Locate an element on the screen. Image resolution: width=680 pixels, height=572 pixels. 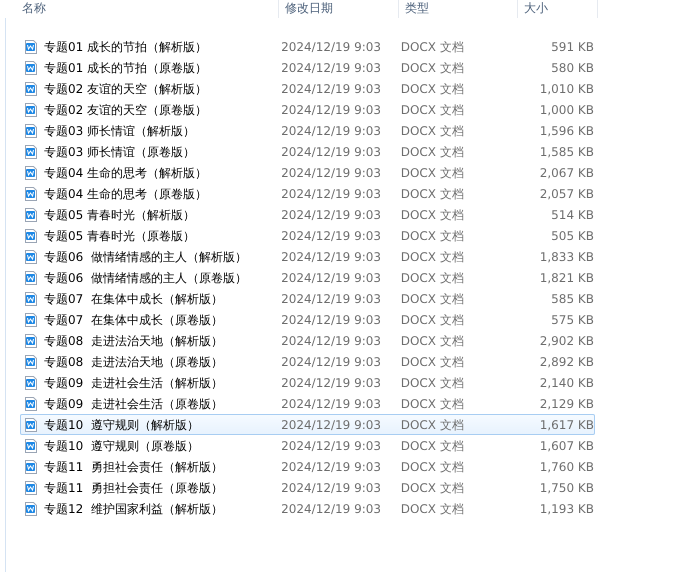
date-column-header: 修改日期 is located at coordinates (339, 9).